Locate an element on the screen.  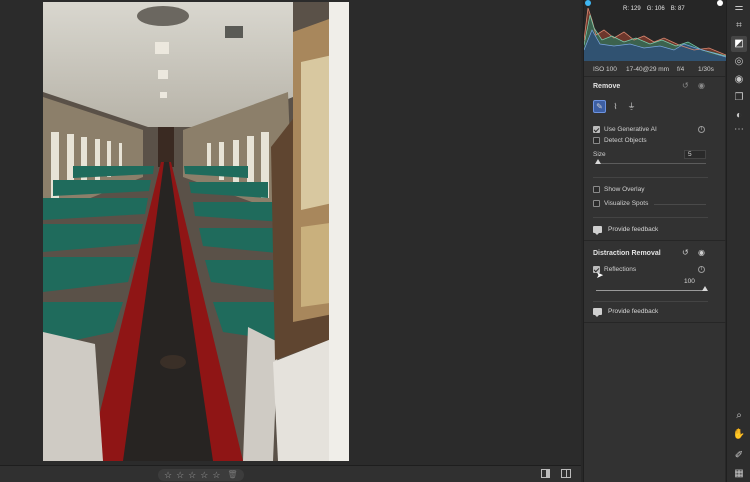
use-generative-ai-label: Use Generative AI is located at coordinates (630, 129).